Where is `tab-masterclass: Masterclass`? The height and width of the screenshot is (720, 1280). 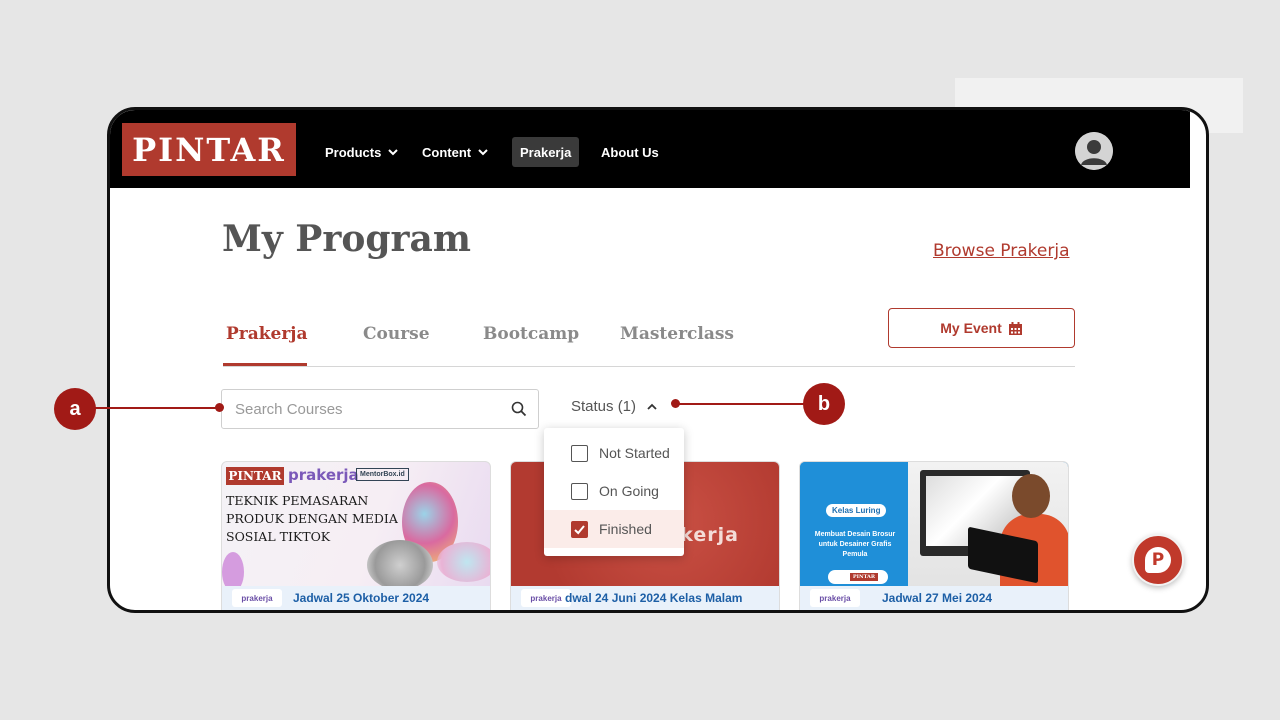
tab-masterclass: Masterclass is located at coordinates (677, 334).